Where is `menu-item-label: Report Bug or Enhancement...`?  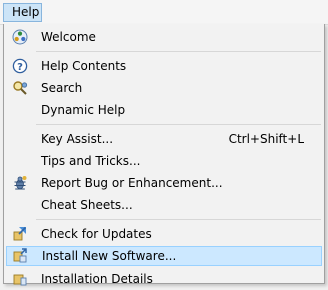
menu-item-label: Report Bug or Enhancement... is located at coordinates (132, 183).